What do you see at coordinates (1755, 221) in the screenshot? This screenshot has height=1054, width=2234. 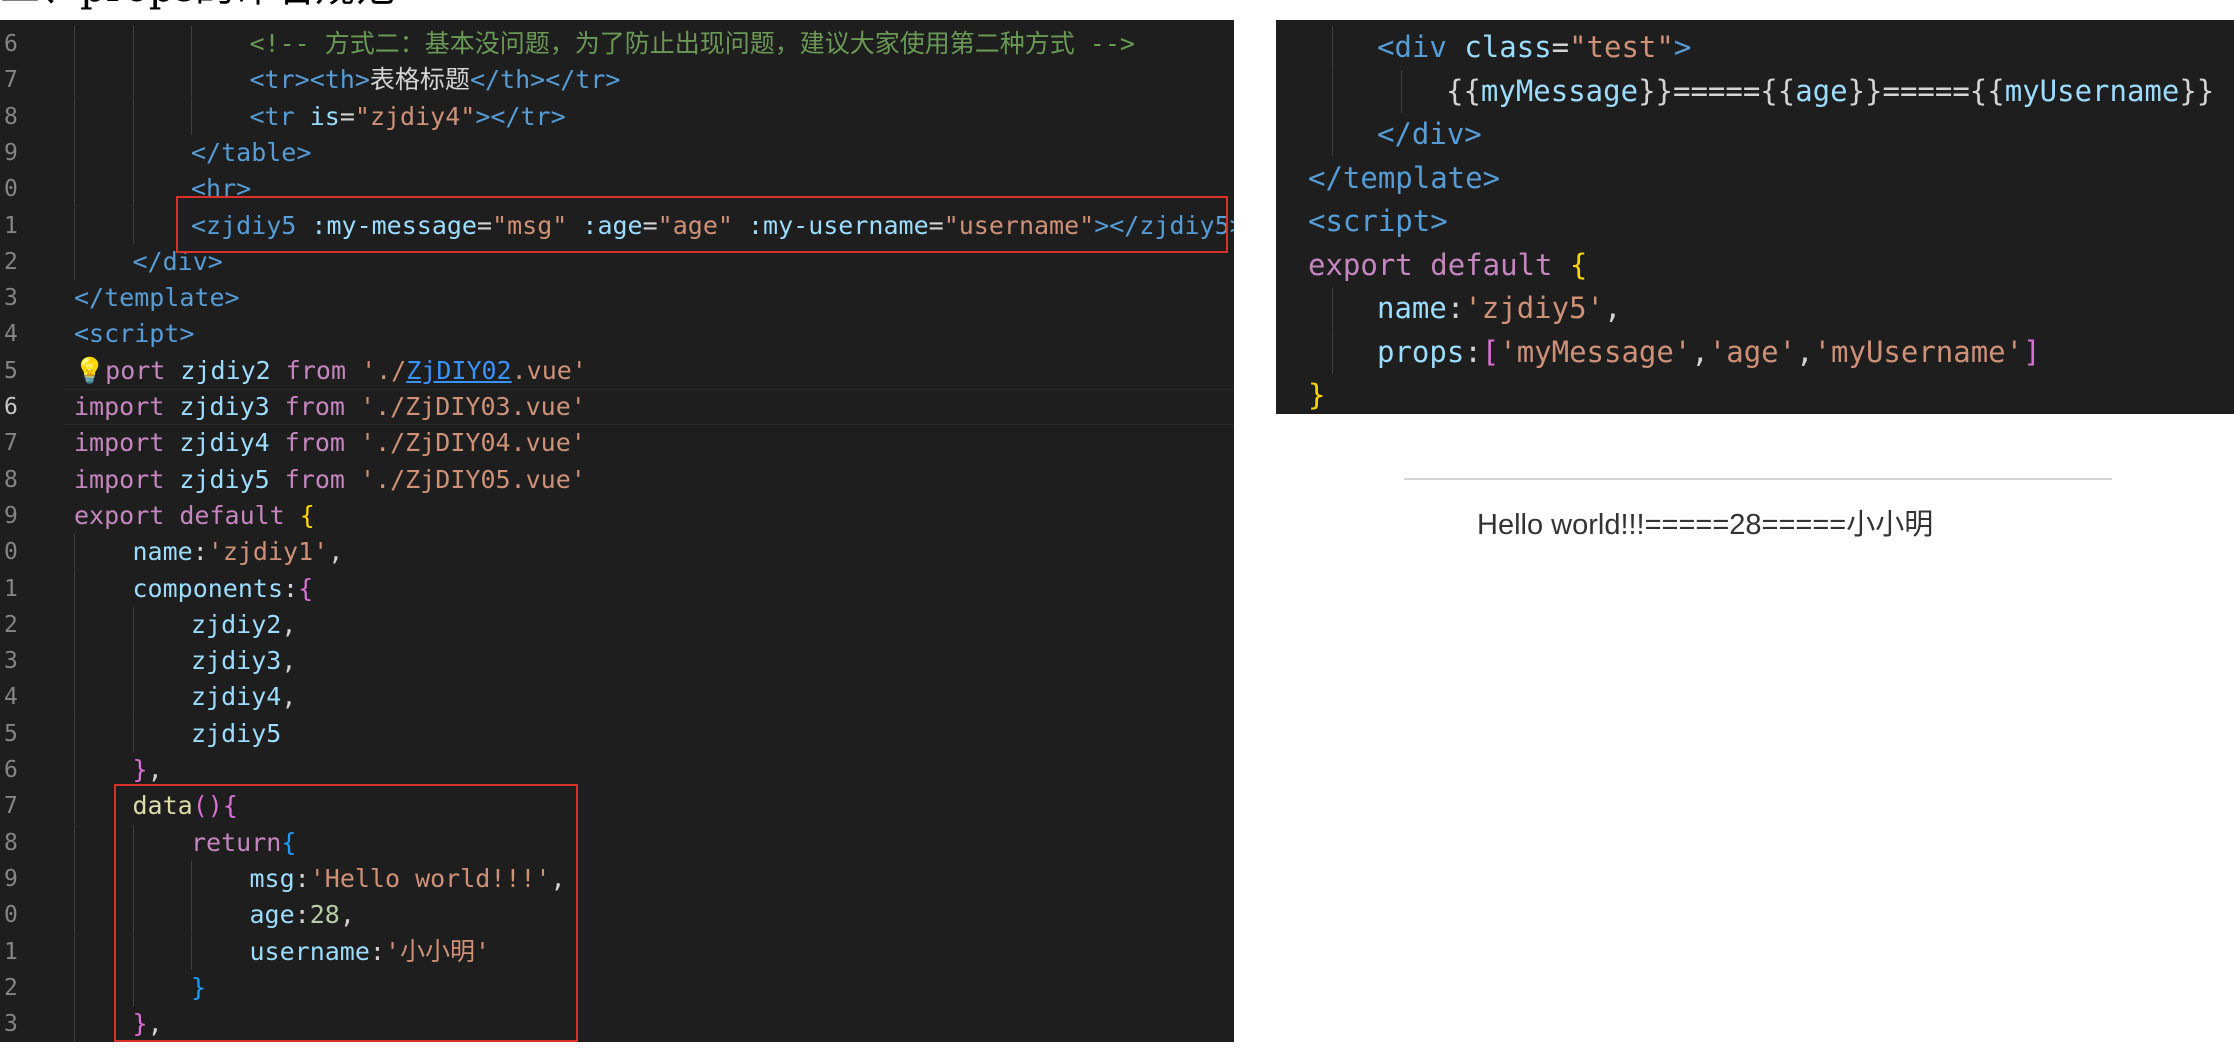 I see `code-line: <script>` at bounding box center [1755, 221].